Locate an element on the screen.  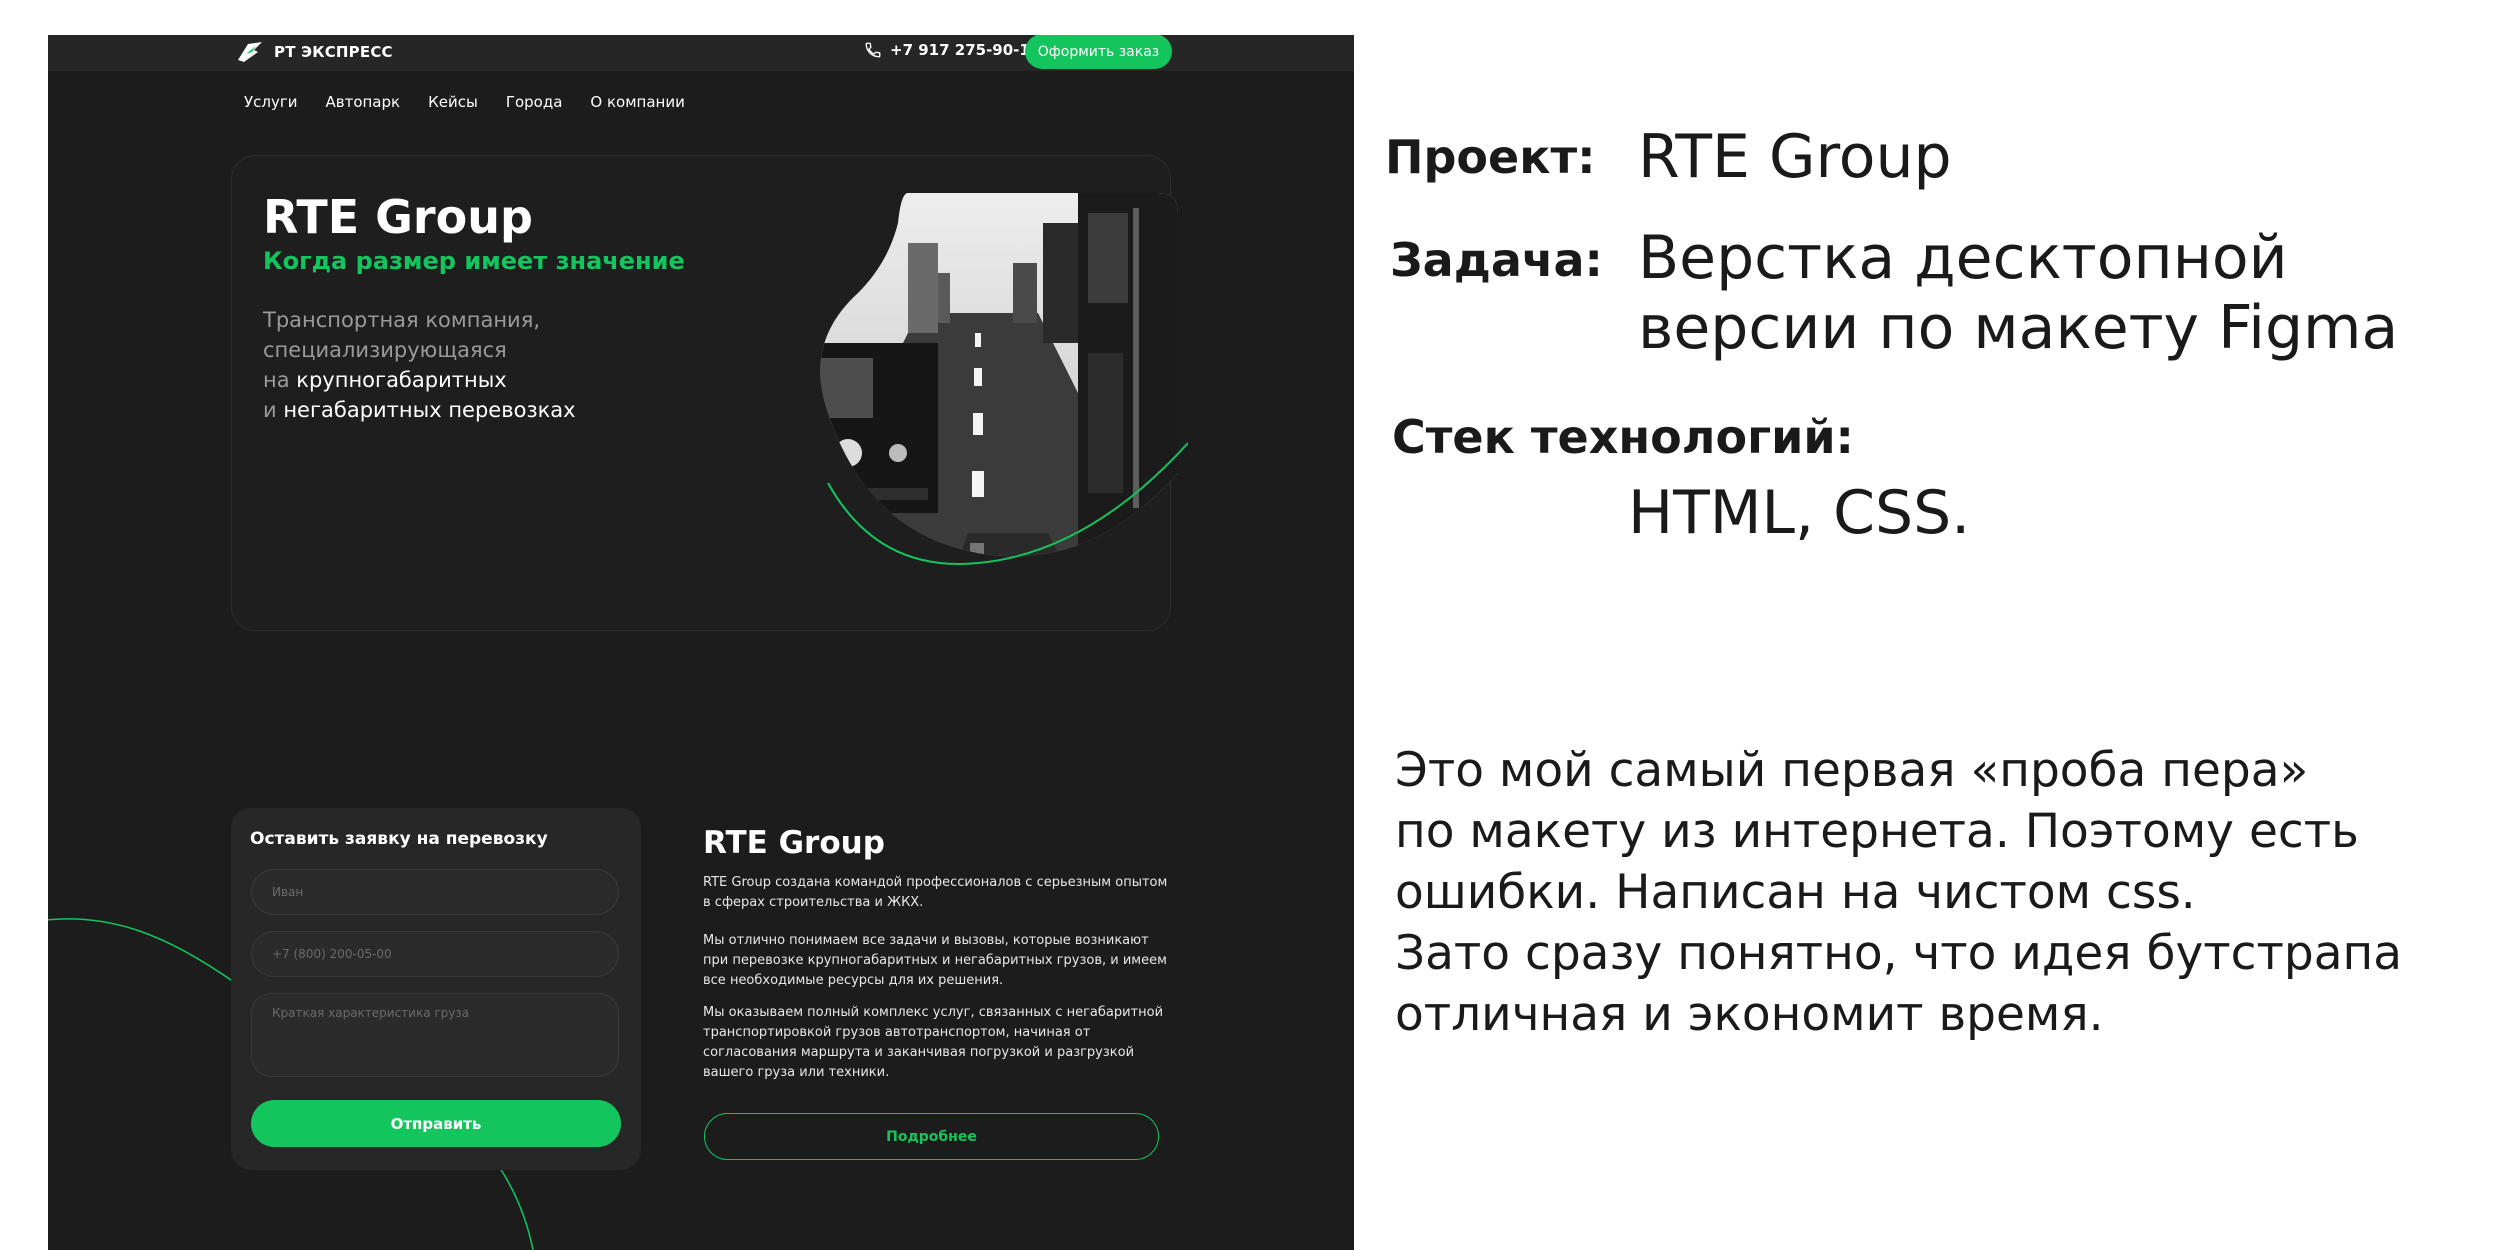
project-value: RTE Group is located at coordinates (1795, 157).